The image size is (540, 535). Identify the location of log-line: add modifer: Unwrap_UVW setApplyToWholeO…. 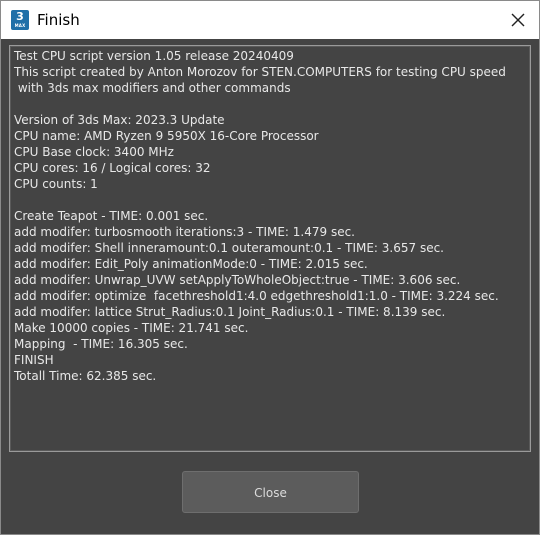
(237, 280).